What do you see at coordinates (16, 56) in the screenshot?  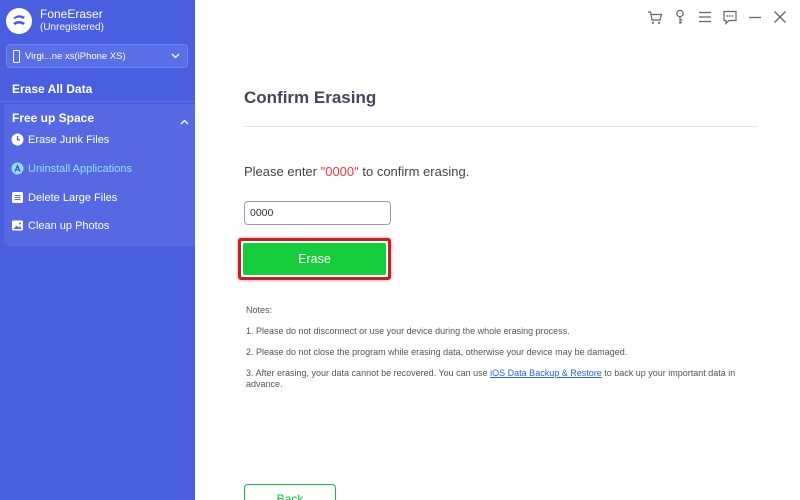 I see `phone-icon` at bounding box center [16, 56].